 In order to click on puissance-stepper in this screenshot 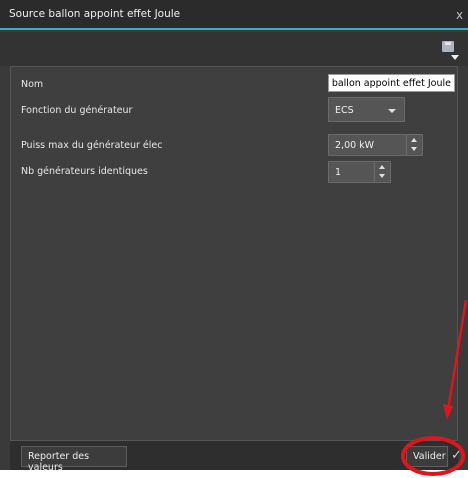, I will do `click(414, 145)`.